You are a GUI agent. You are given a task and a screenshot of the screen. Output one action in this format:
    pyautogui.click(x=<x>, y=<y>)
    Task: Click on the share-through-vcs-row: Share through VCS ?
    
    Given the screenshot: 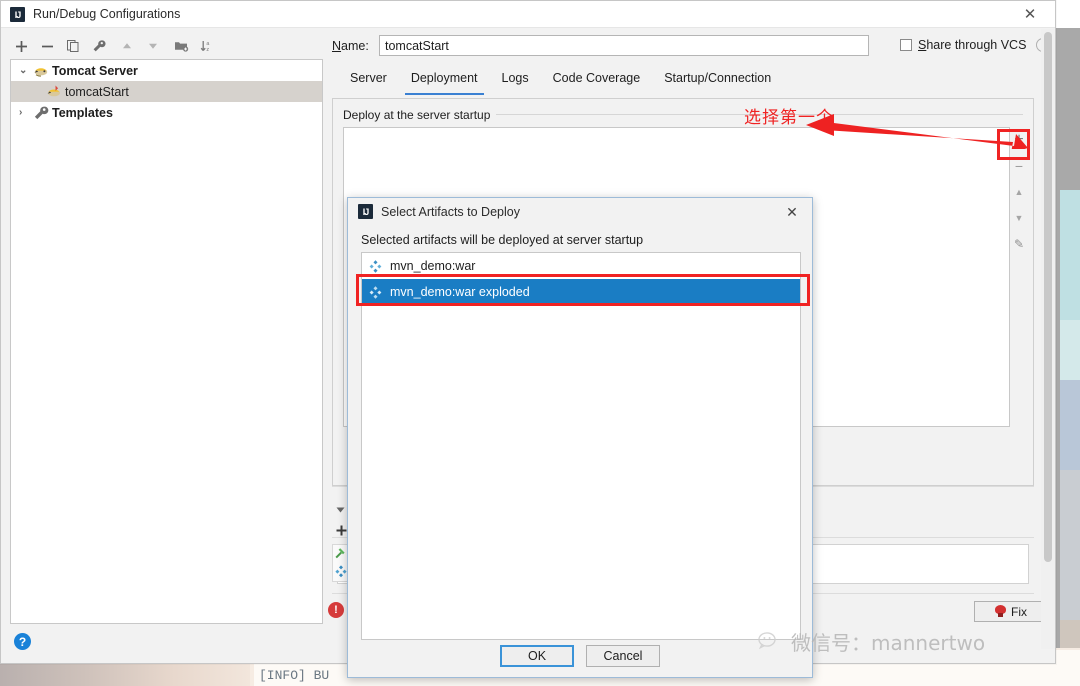 What is the action you would take?
    pyautogui.click(x=975, y=45)
    